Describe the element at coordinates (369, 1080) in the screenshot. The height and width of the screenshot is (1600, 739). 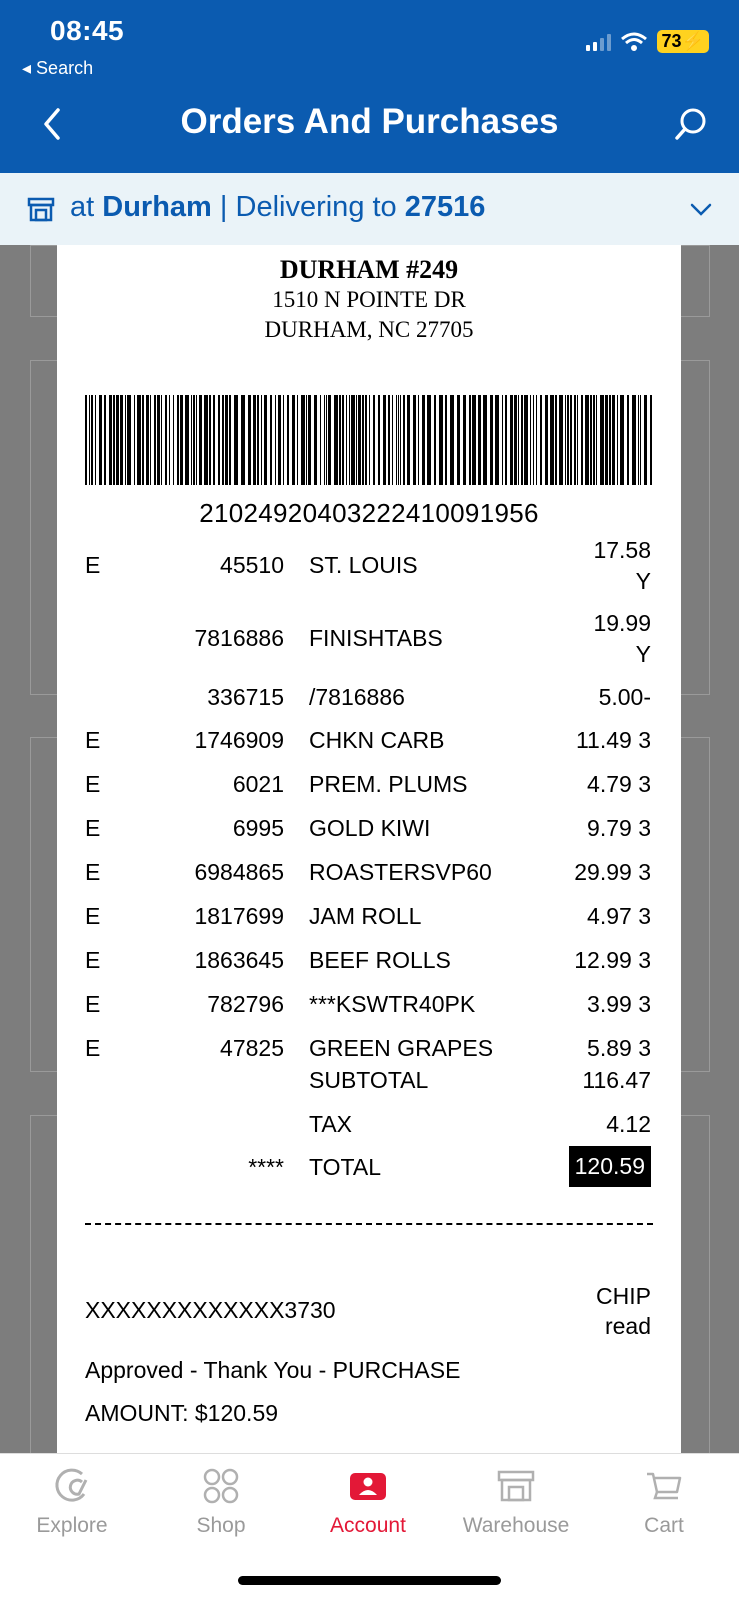
I see `subtotal-label: SUBTOTAL` at that location.